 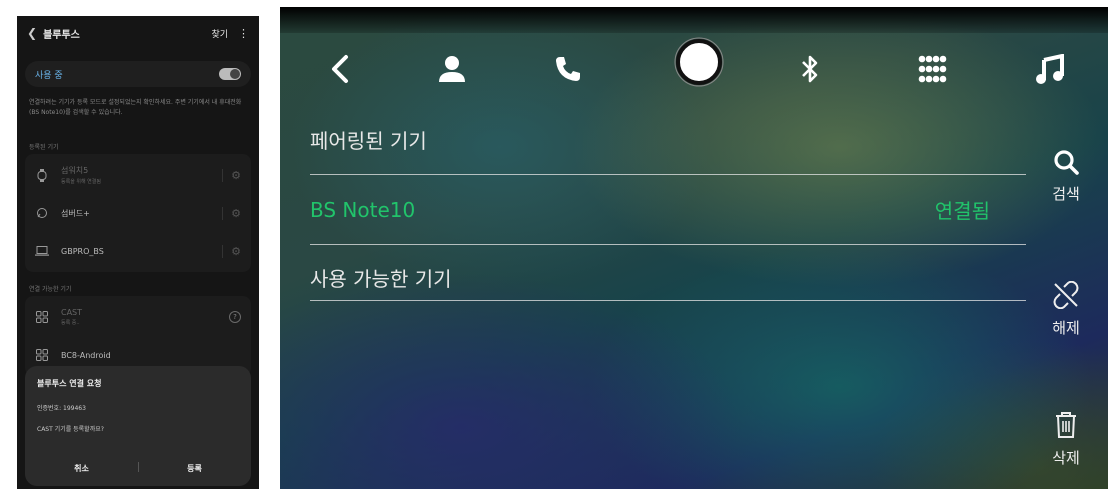 What do you see at coordinates (694, 20) in the screenshot?
I see `top-bar` at bounding box center [694, 20].